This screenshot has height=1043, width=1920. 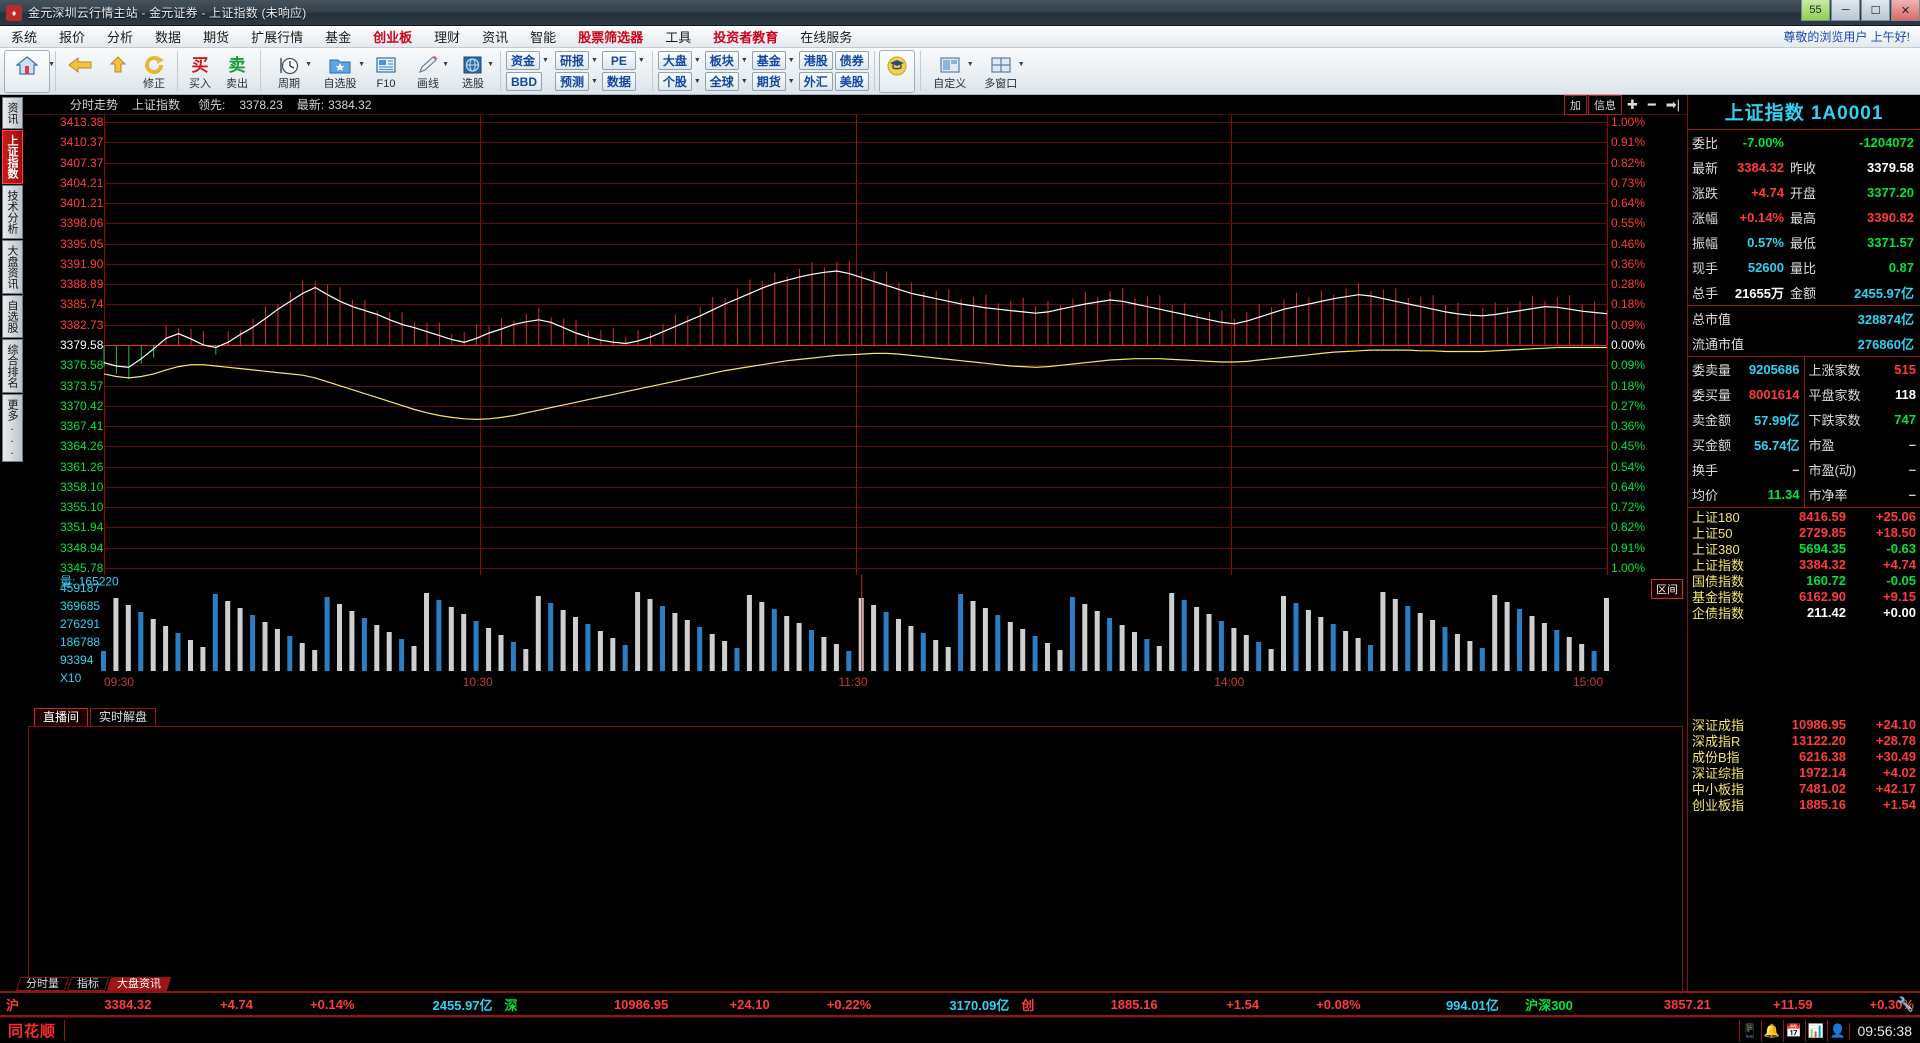 I want to click on menu-item-fund: 基金, so click(x=338, y=36).